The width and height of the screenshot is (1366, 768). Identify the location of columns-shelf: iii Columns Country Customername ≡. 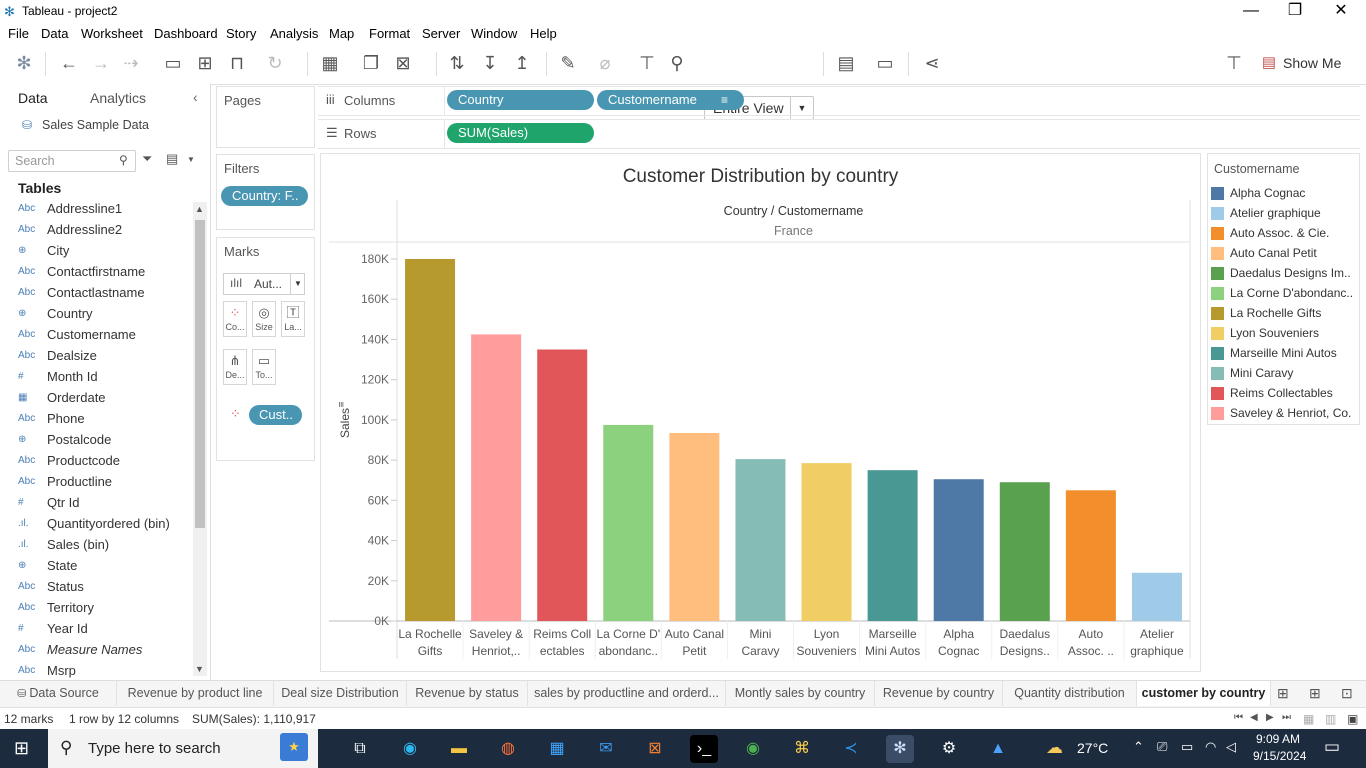
(839, 101).